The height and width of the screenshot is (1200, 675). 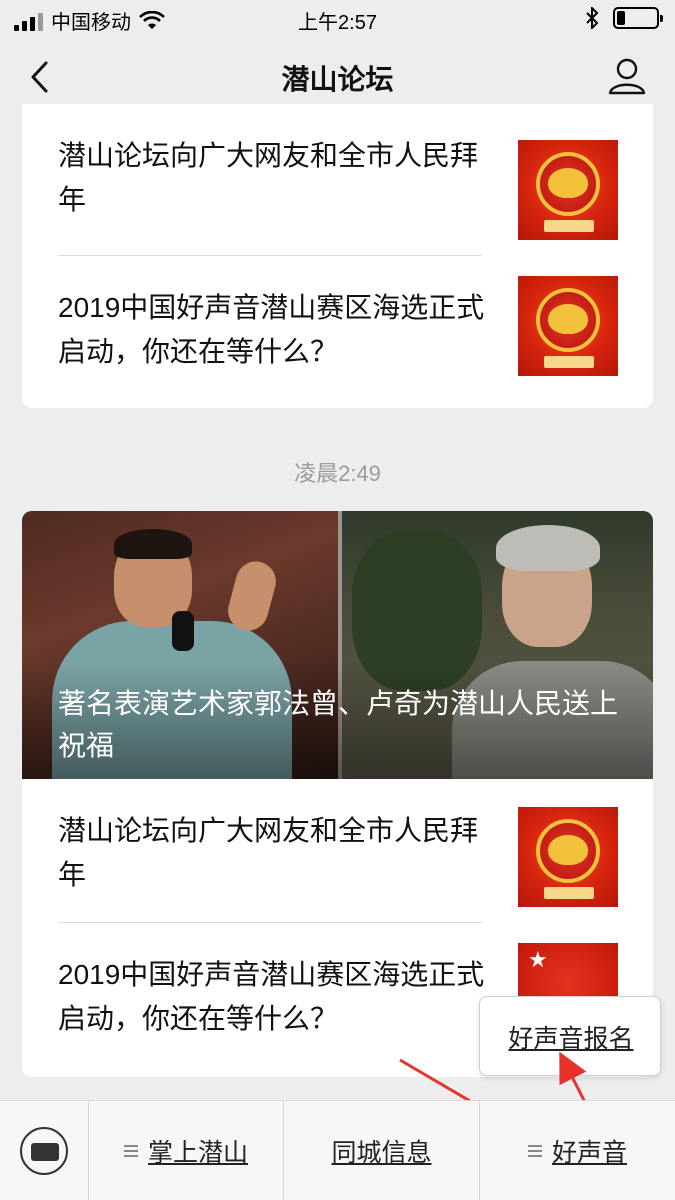 What do you see at coordinates (338, 724) in the screenshot?
I see `hero-title: 著名表演艺术家郭法曾、卢奇为潜山人民送上祝福` at bounding box center [338, 724].